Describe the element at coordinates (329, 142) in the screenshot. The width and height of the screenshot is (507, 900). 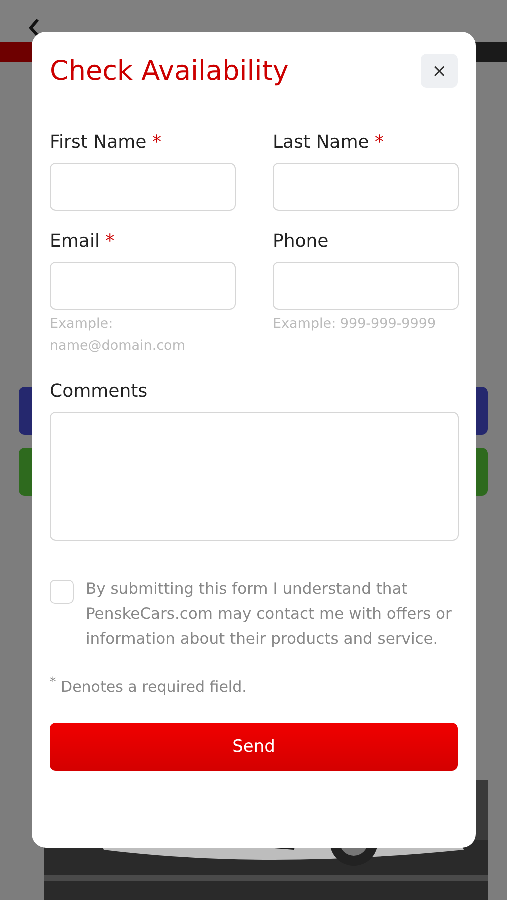
I see `field-label: Last Name *` at that location.